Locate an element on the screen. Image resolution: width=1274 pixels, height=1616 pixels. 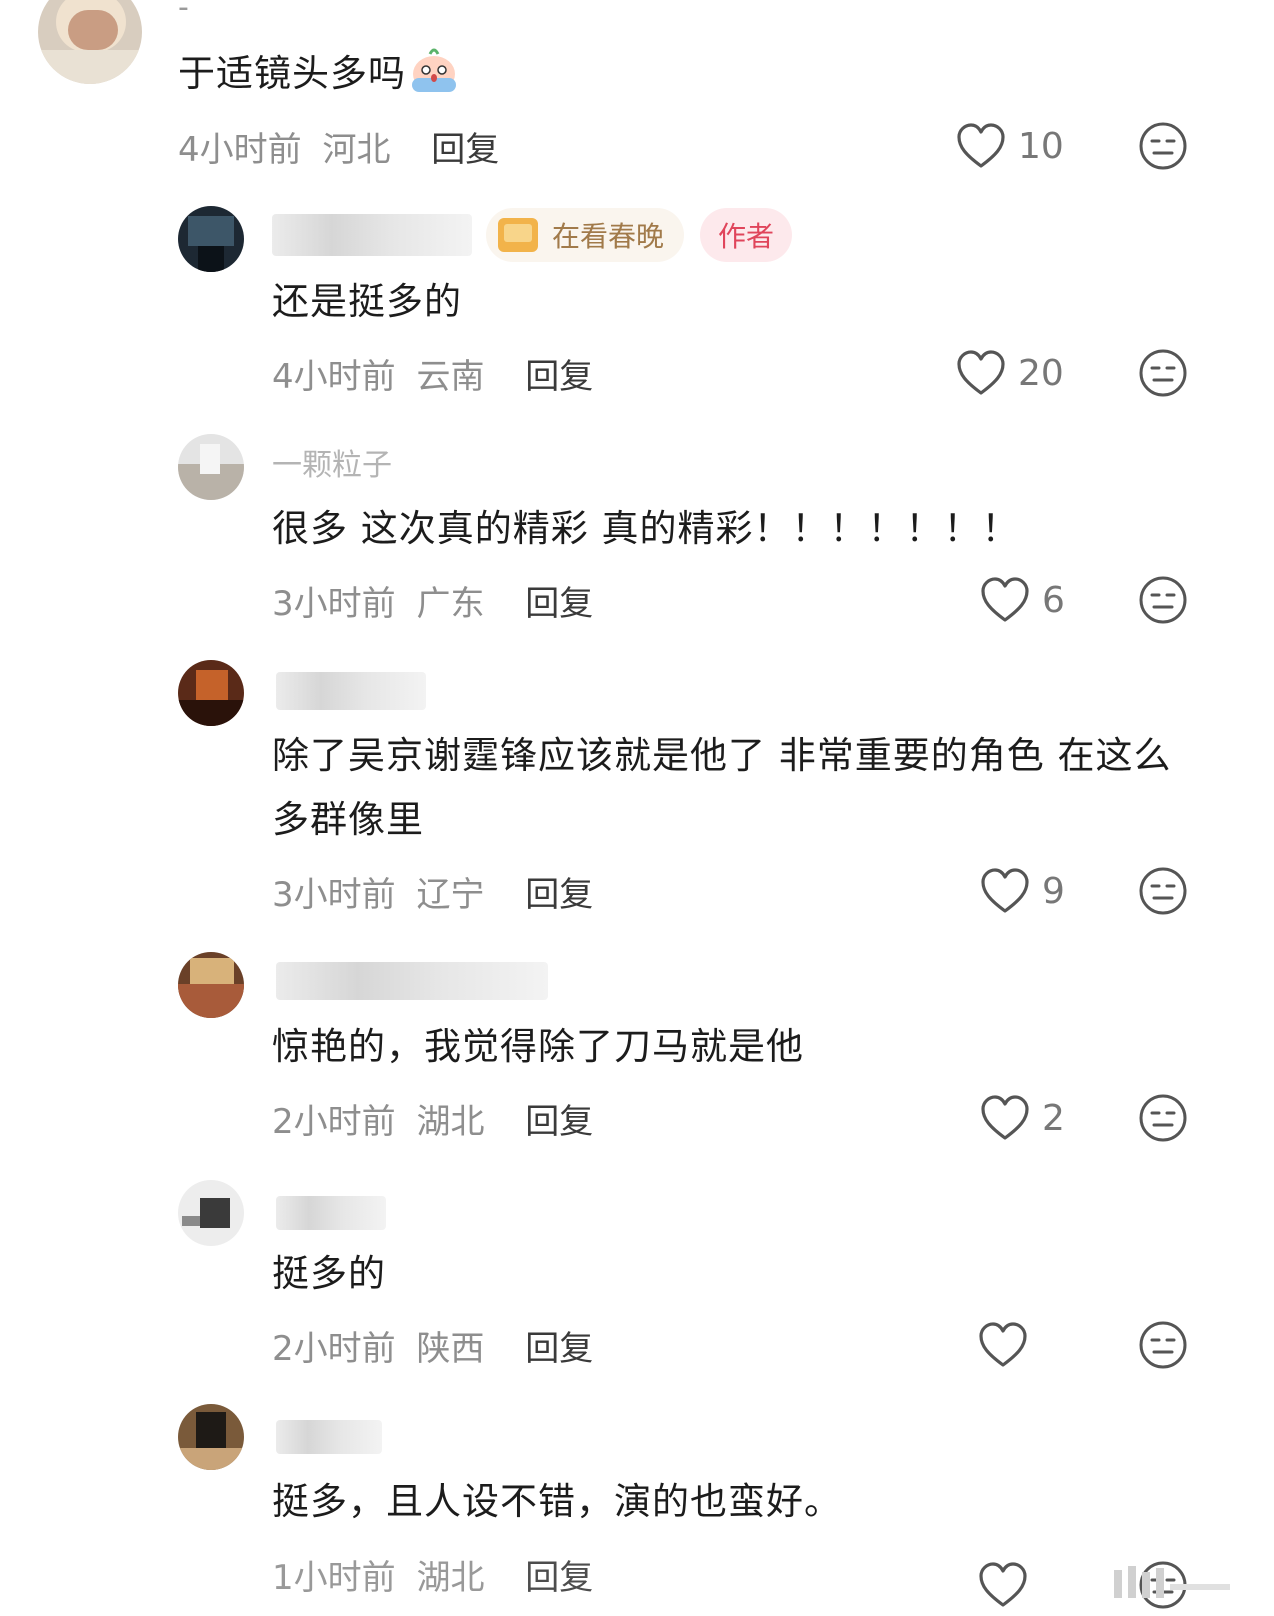
comment-location: 辽宁 is located at coordinates (450, 895).